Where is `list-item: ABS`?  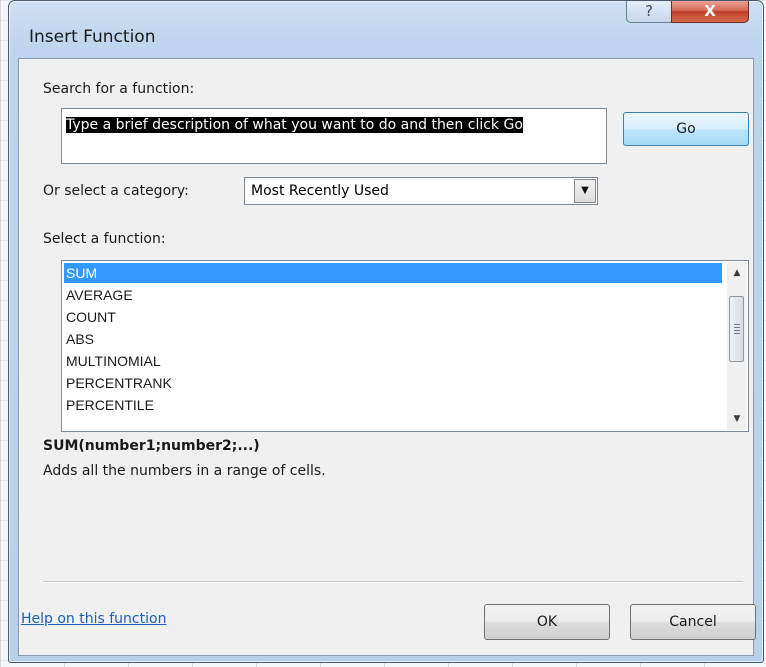
list-item: ABS is located at coordinates (393, 339).